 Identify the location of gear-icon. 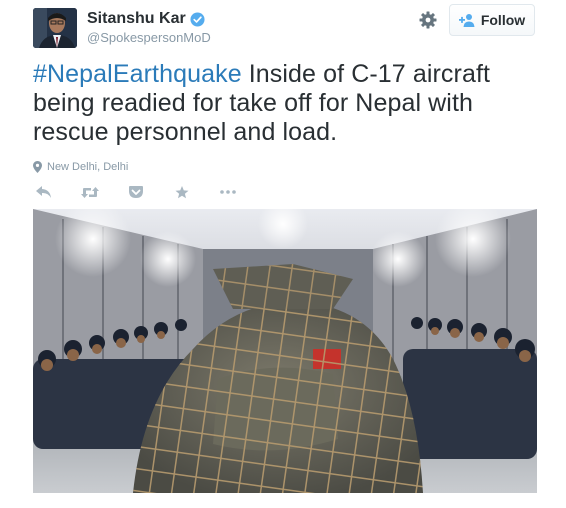
(428, 20).